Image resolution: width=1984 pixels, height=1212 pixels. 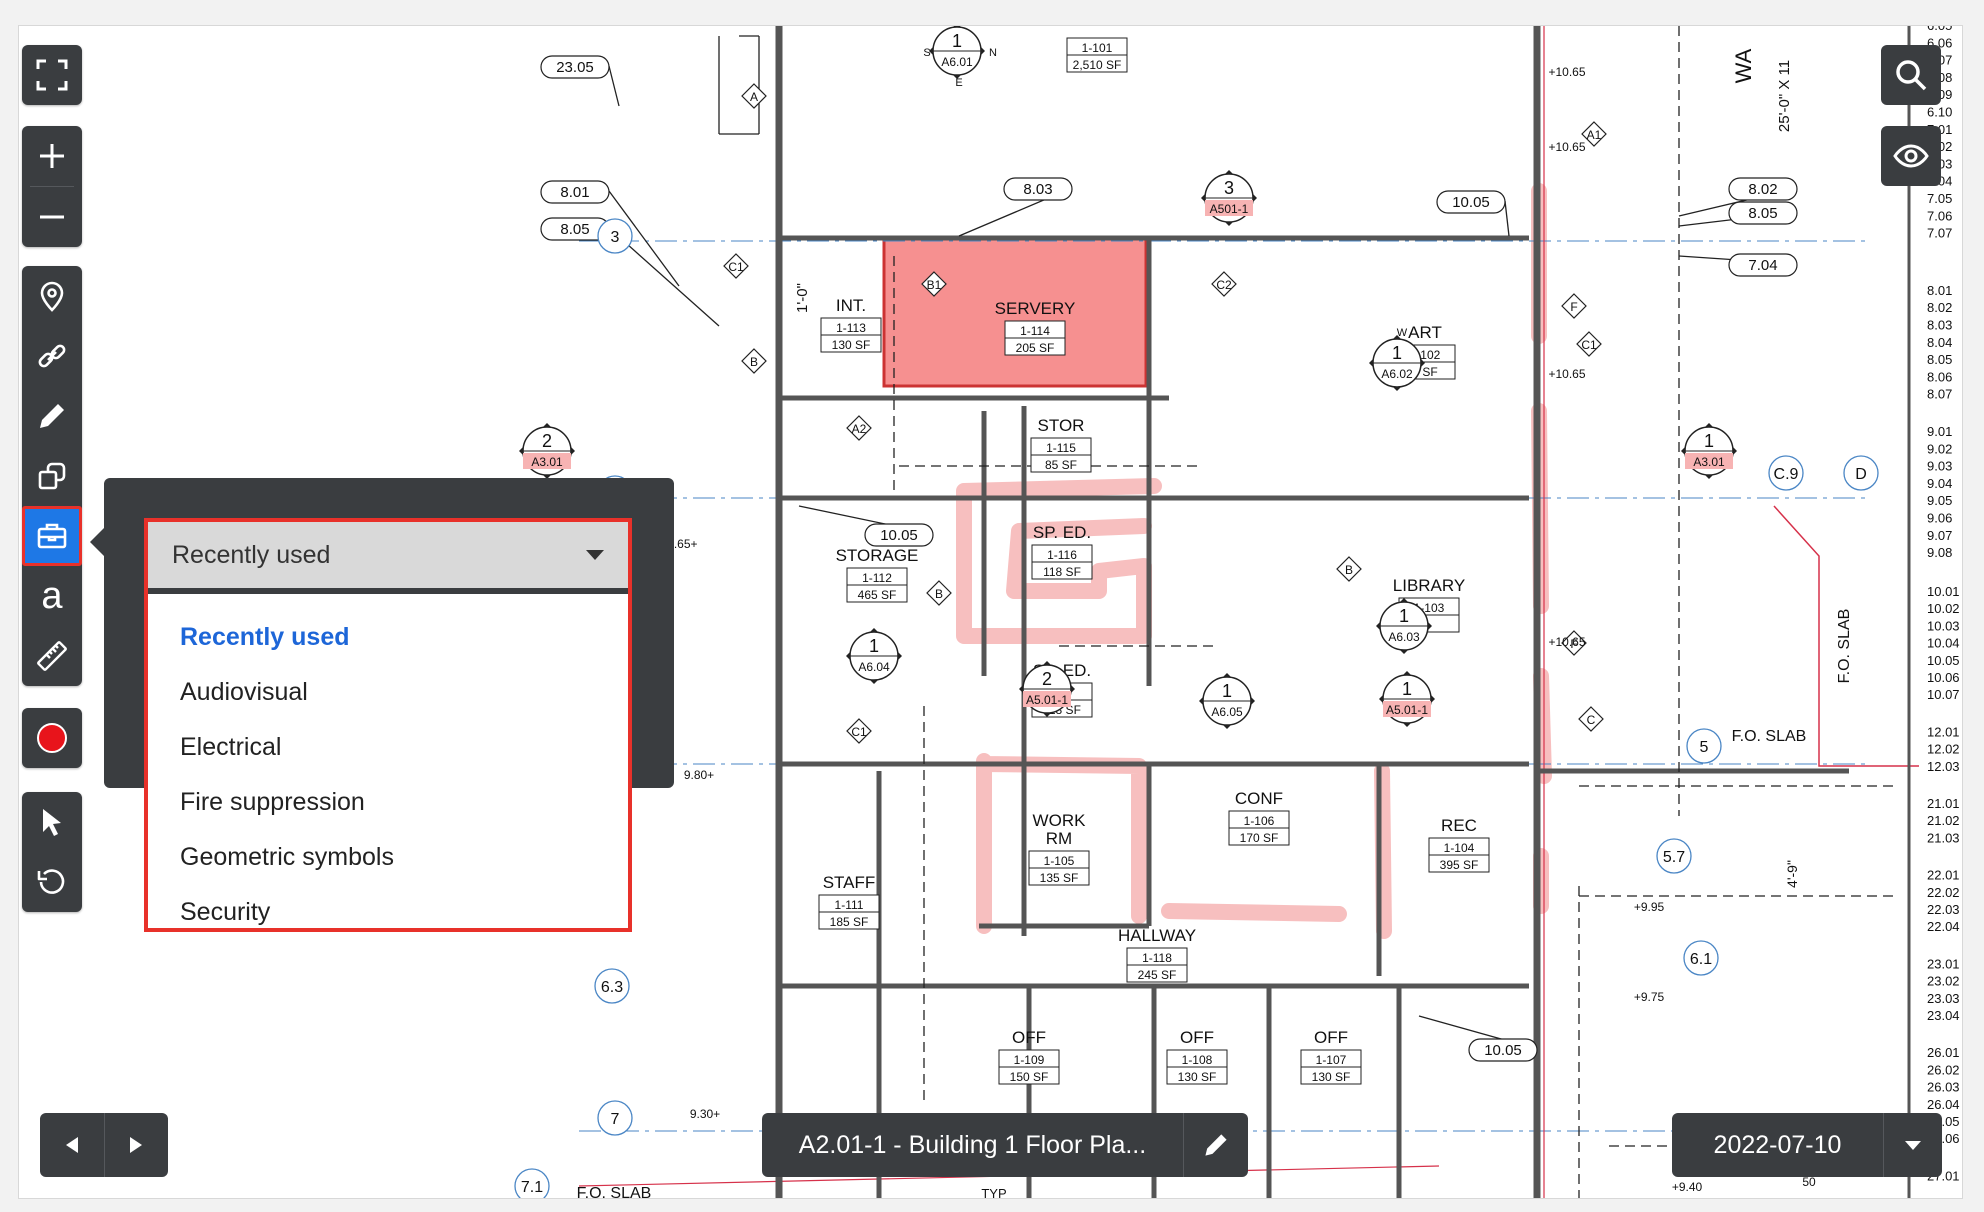 What do you see at coordinates (52, 738) in the screenshot?
I see `record-button` at bounding box center [52, 738].